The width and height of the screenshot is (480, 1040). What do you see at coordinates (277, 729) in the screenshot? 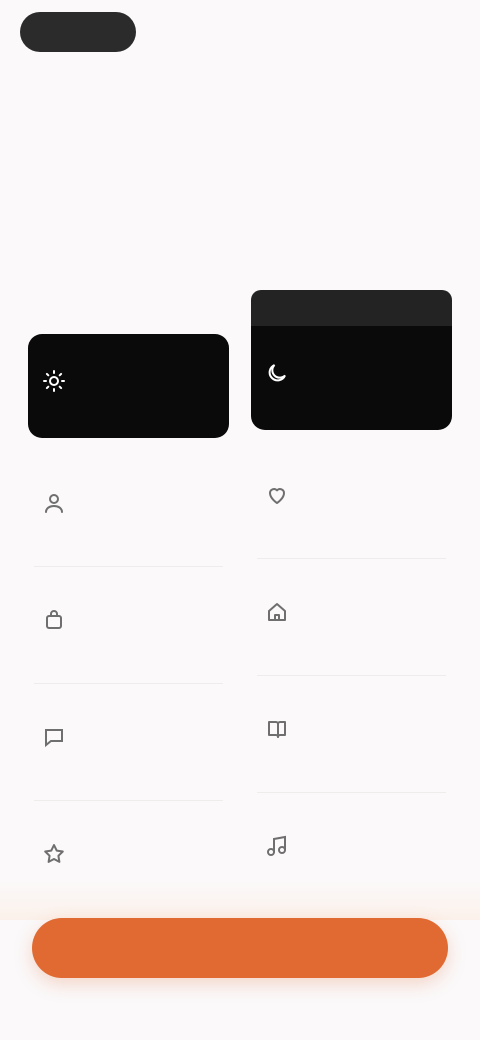
I see `book-icon` at bounding box center [277, 729].